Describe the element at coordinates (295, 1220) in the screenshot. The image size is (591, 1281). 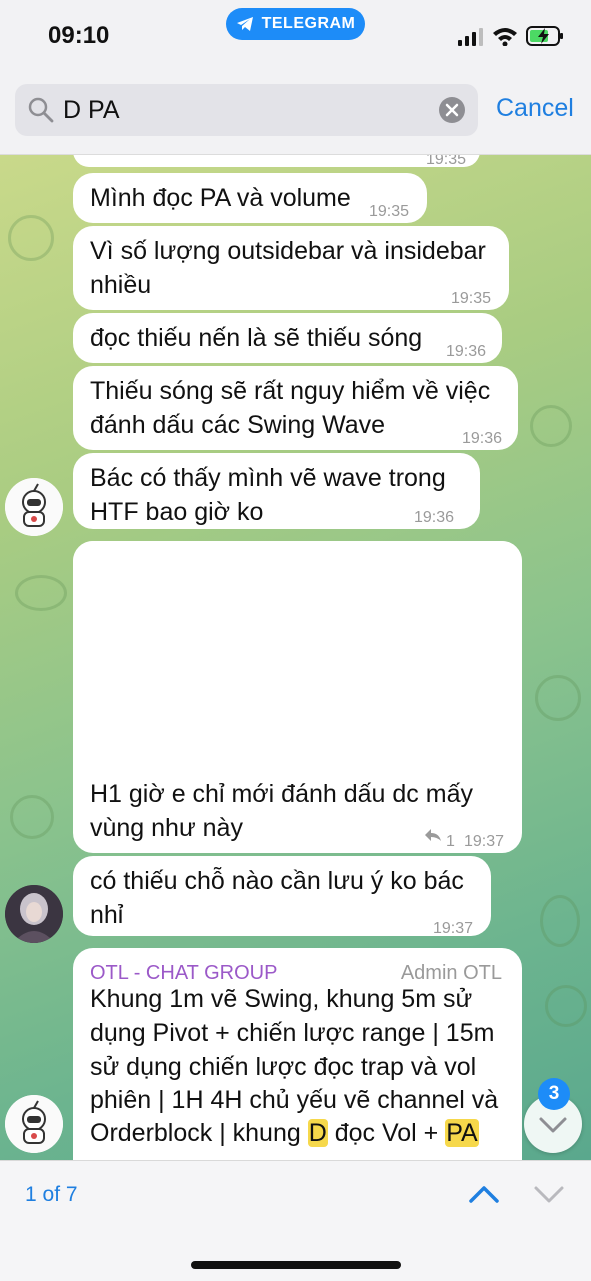
I see `search-results-bar: 1 of 7` at that location.